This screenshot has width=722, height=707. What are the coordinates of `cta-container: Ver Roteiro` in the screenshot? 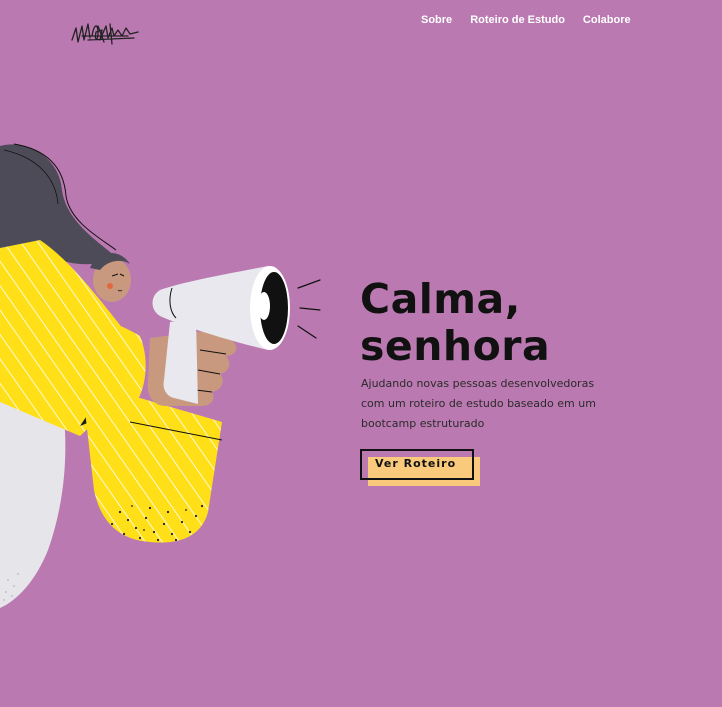 It's located at (421, 468).